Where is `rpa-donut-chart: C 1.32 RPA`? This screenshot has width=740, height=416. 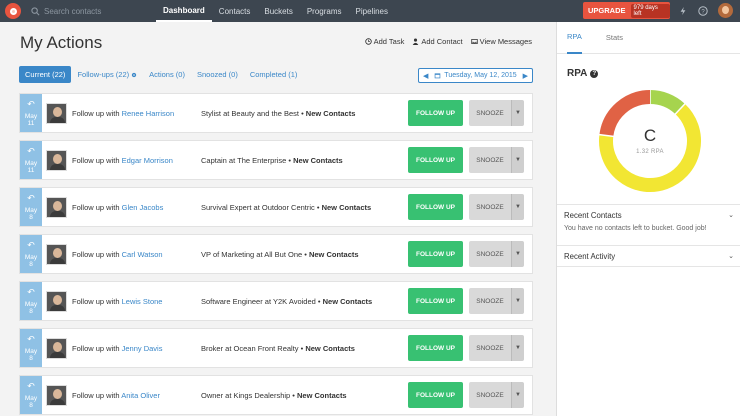
rpa-donut-chart: C 1.32 RPA is located at coordinates (650, 141).